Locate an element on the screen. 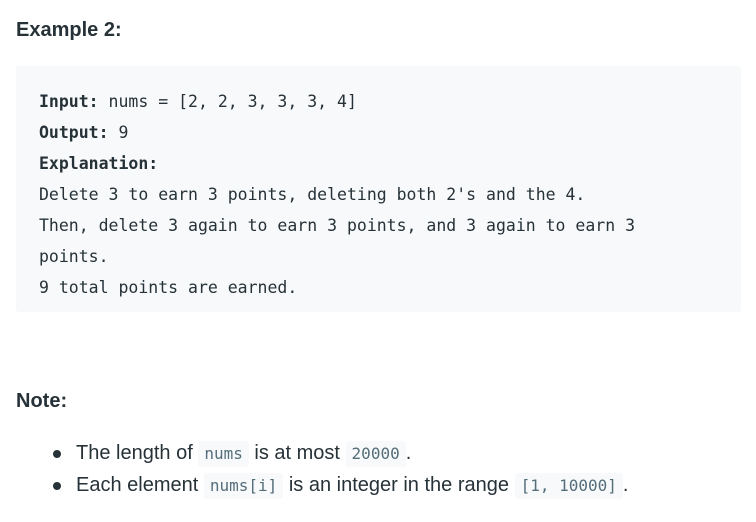 This screenshot has height=522, width=756. inline-code: [1, 10000] is located at coordinates (568, 486).